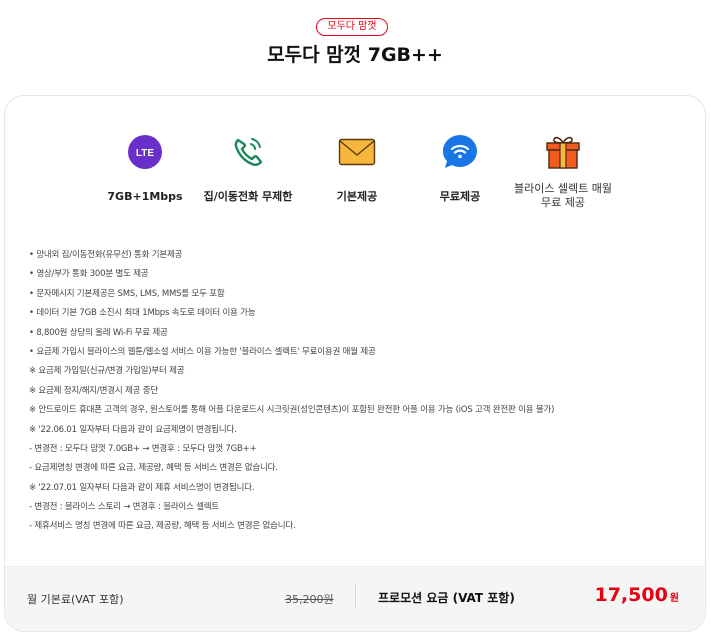 The image size is (710, 633). What do you see at coordinates (89, 274) in the screenshot?
I see `note-item: • 영상/부가 통화 300분 별도 제공` at bounding box center [89, 274].